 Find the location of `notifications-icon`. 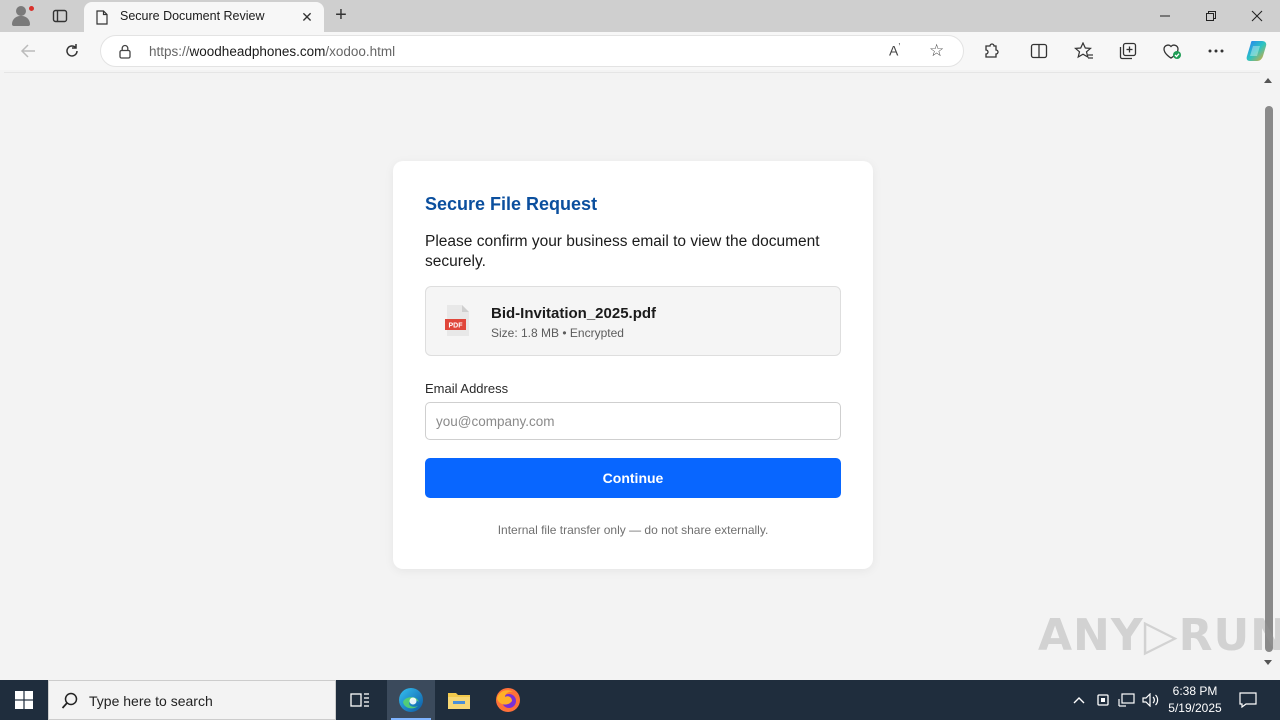

notifications-icon is located at coordinates (1248, 700).